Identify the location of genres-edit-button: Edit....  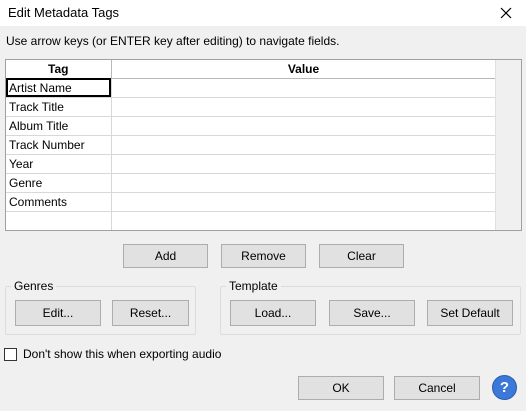
(58, 313).